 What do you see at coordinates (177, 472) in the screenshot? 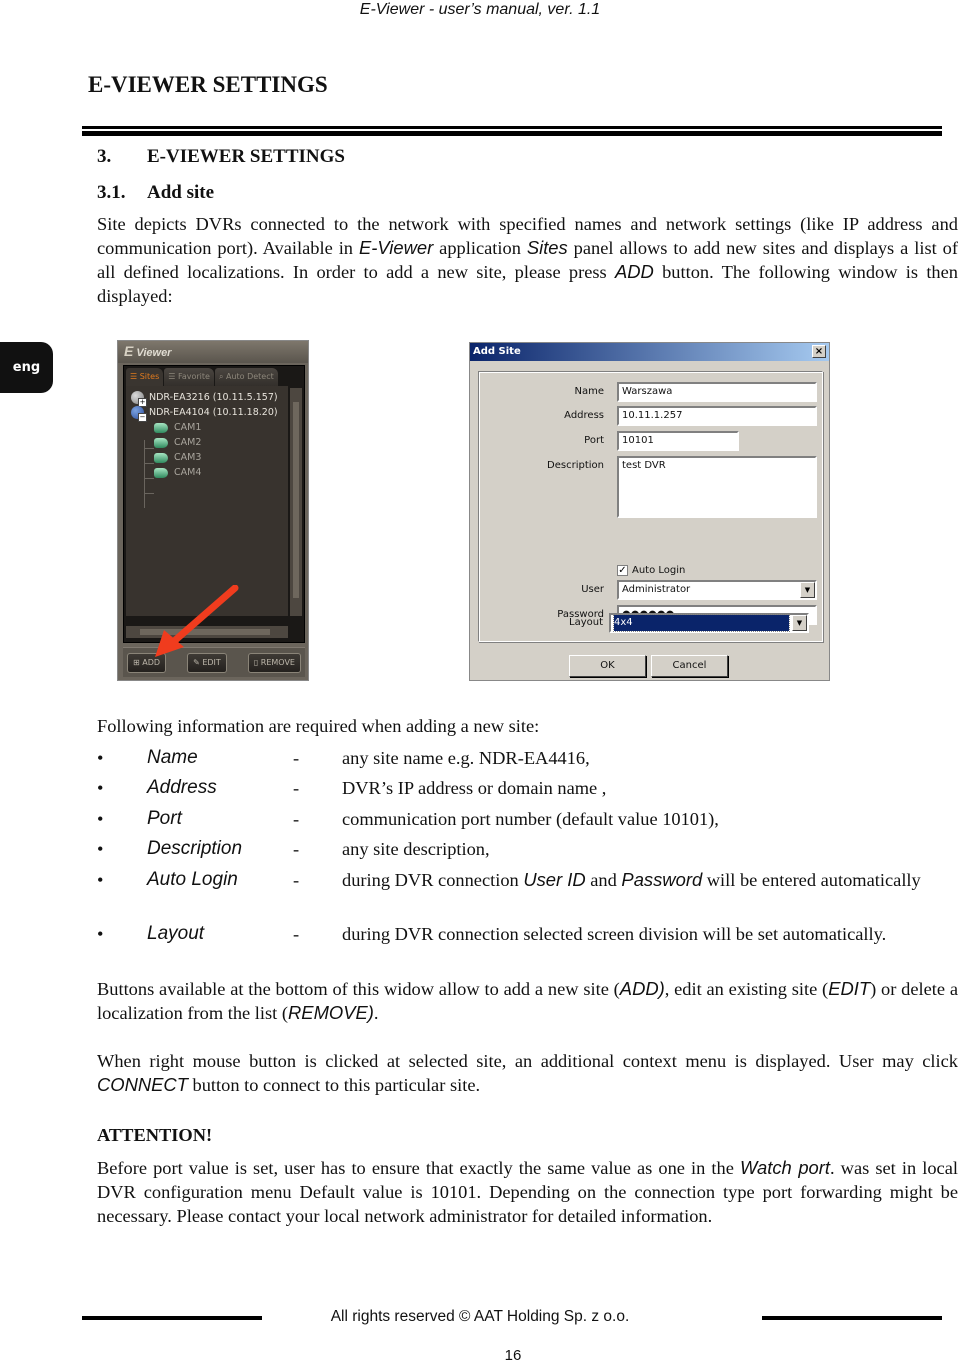
I see `tree-item-camera: CAM4` at bounding box center [177, 472].